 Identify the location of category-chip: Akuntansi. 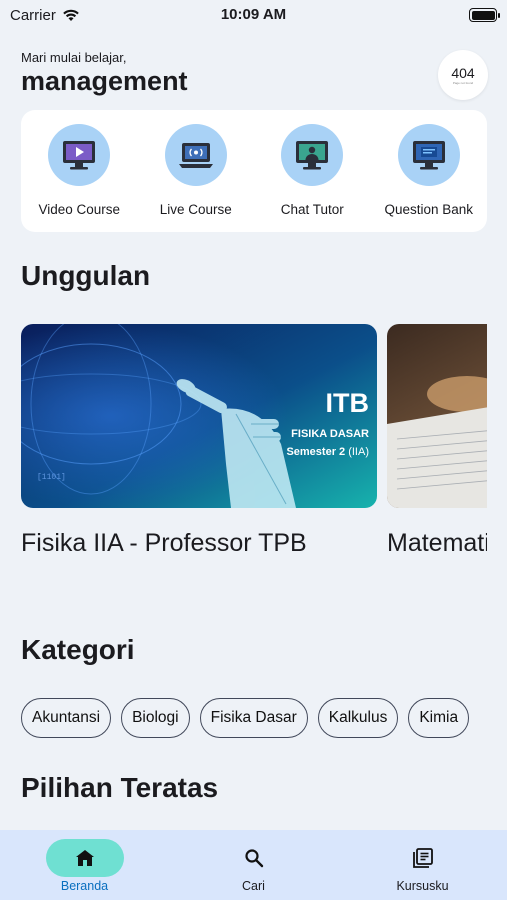
(66, 718).